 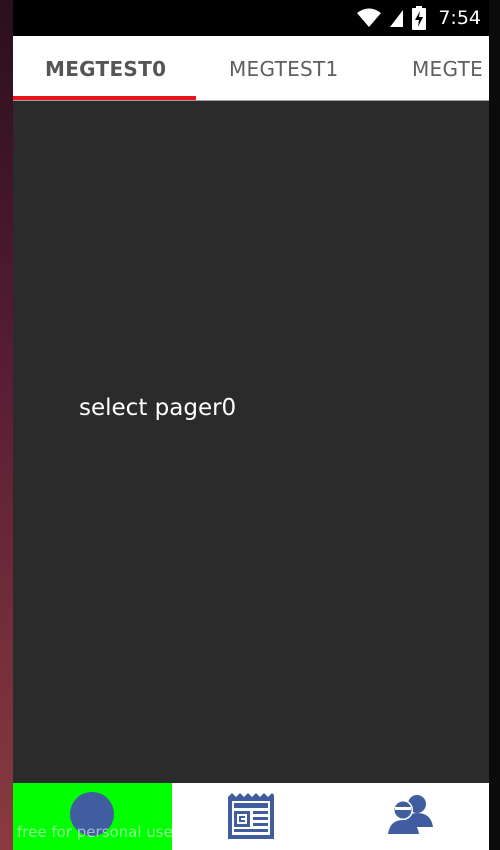 What do you see at coordinates (105, 68) in the screenshot?
I see `tab-megtest0: MEGTEST0` at bounding box center [105, 68].